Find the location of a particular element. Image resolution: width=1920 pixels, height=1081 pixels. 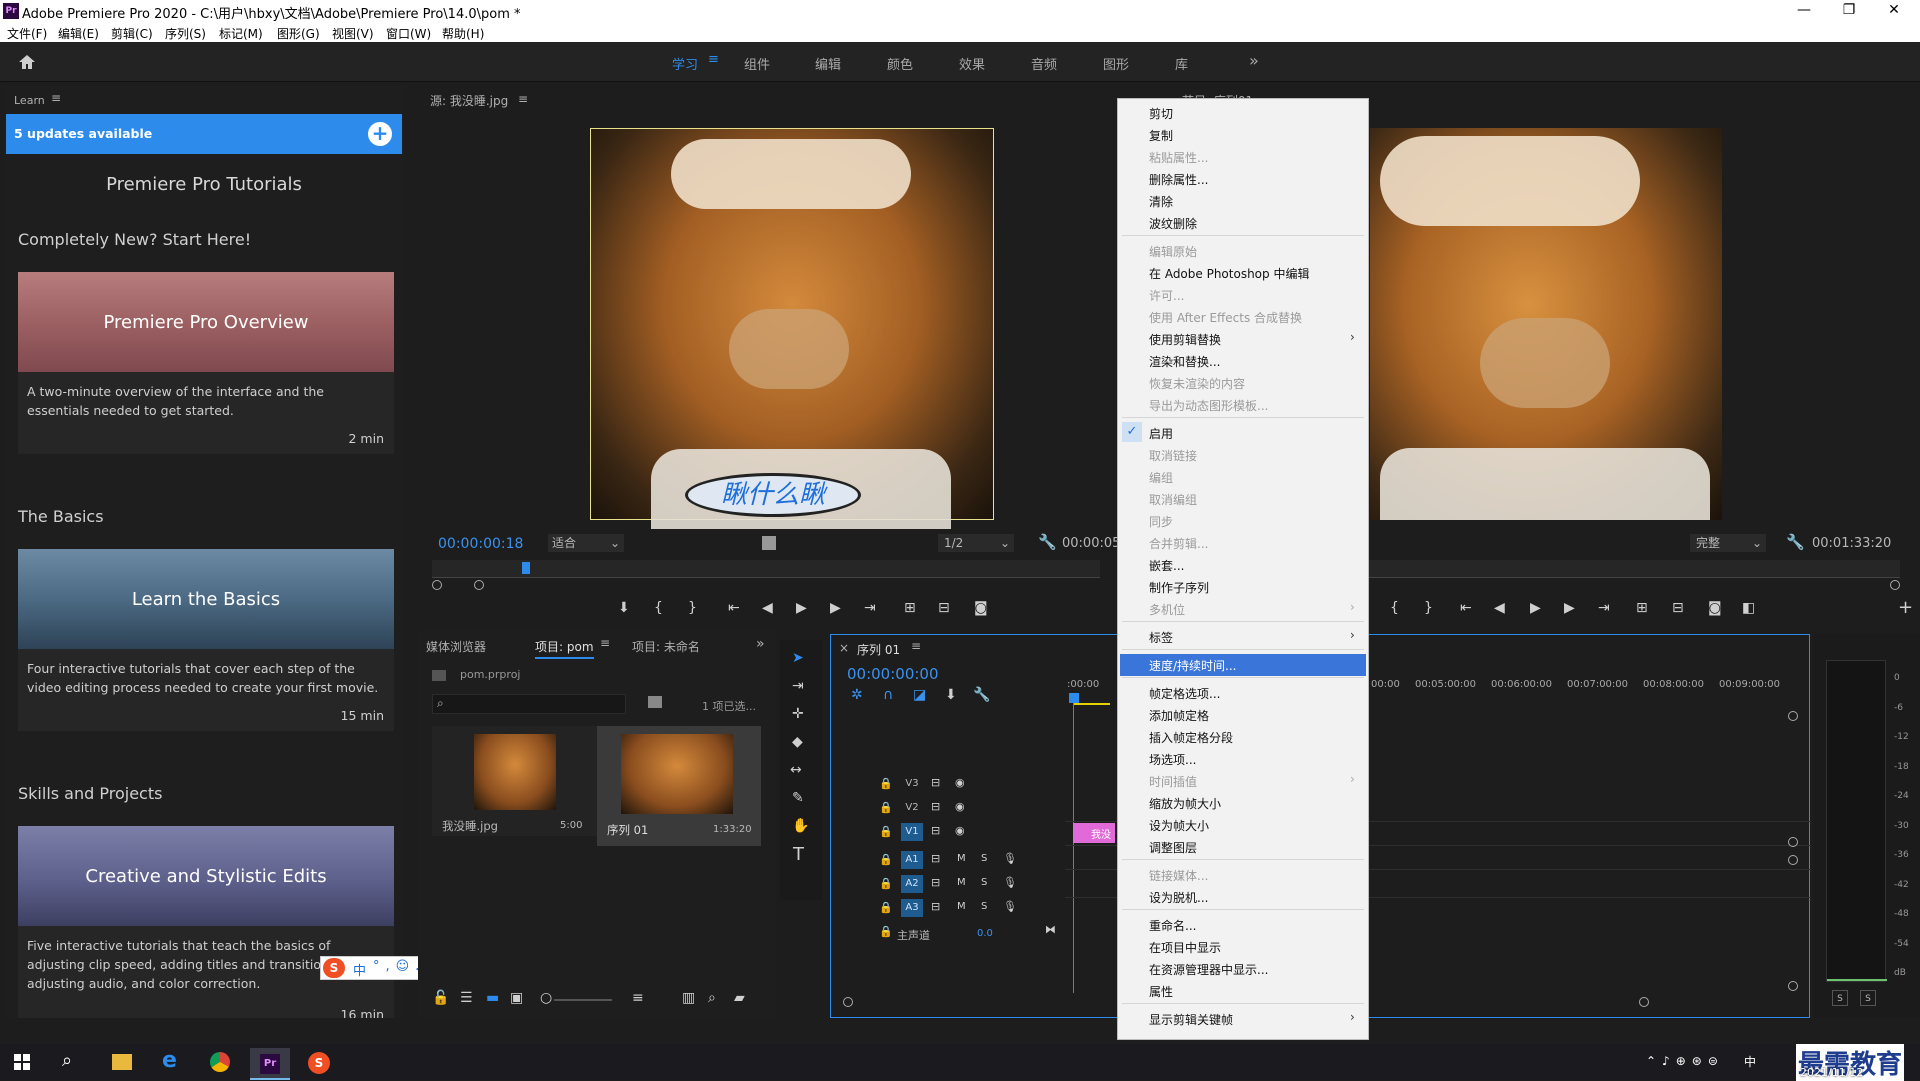

menu-file: 文件(F) is located at coordinates (27, 33).